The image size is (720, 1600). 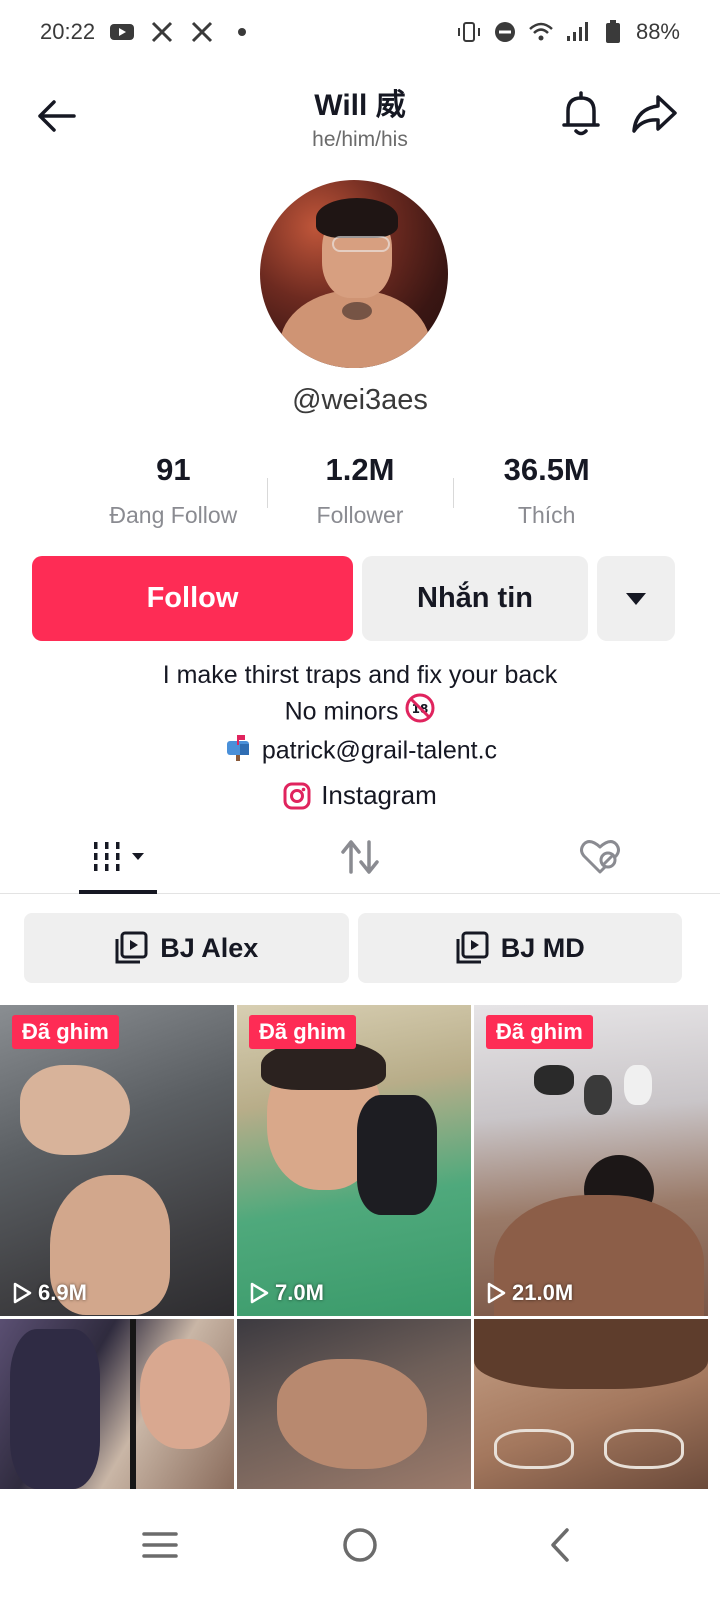 What do you see at coordinates (379, 795) in the screenshot?
I see `instagram-label: Instagram` at bounding box center [379, 795].